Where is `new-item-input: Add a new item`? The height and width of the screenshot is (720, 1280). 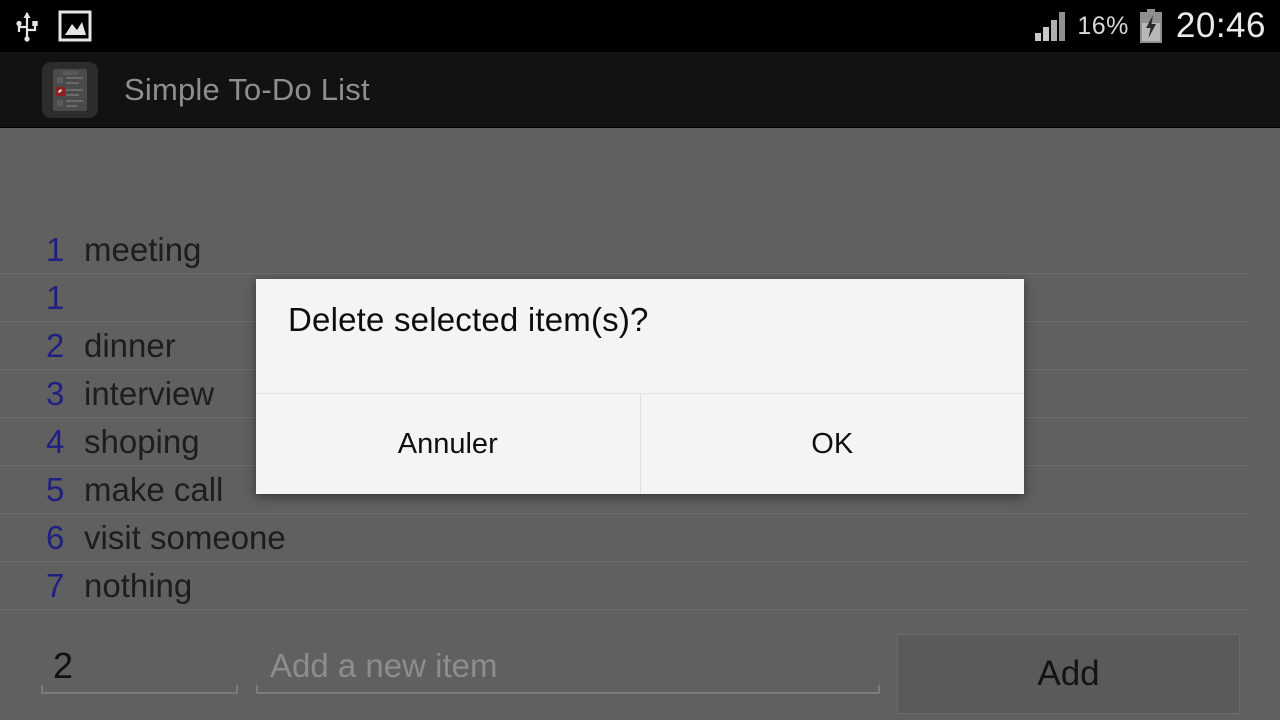
new-item-input: Add a new item is located at coordinates (568, 667).